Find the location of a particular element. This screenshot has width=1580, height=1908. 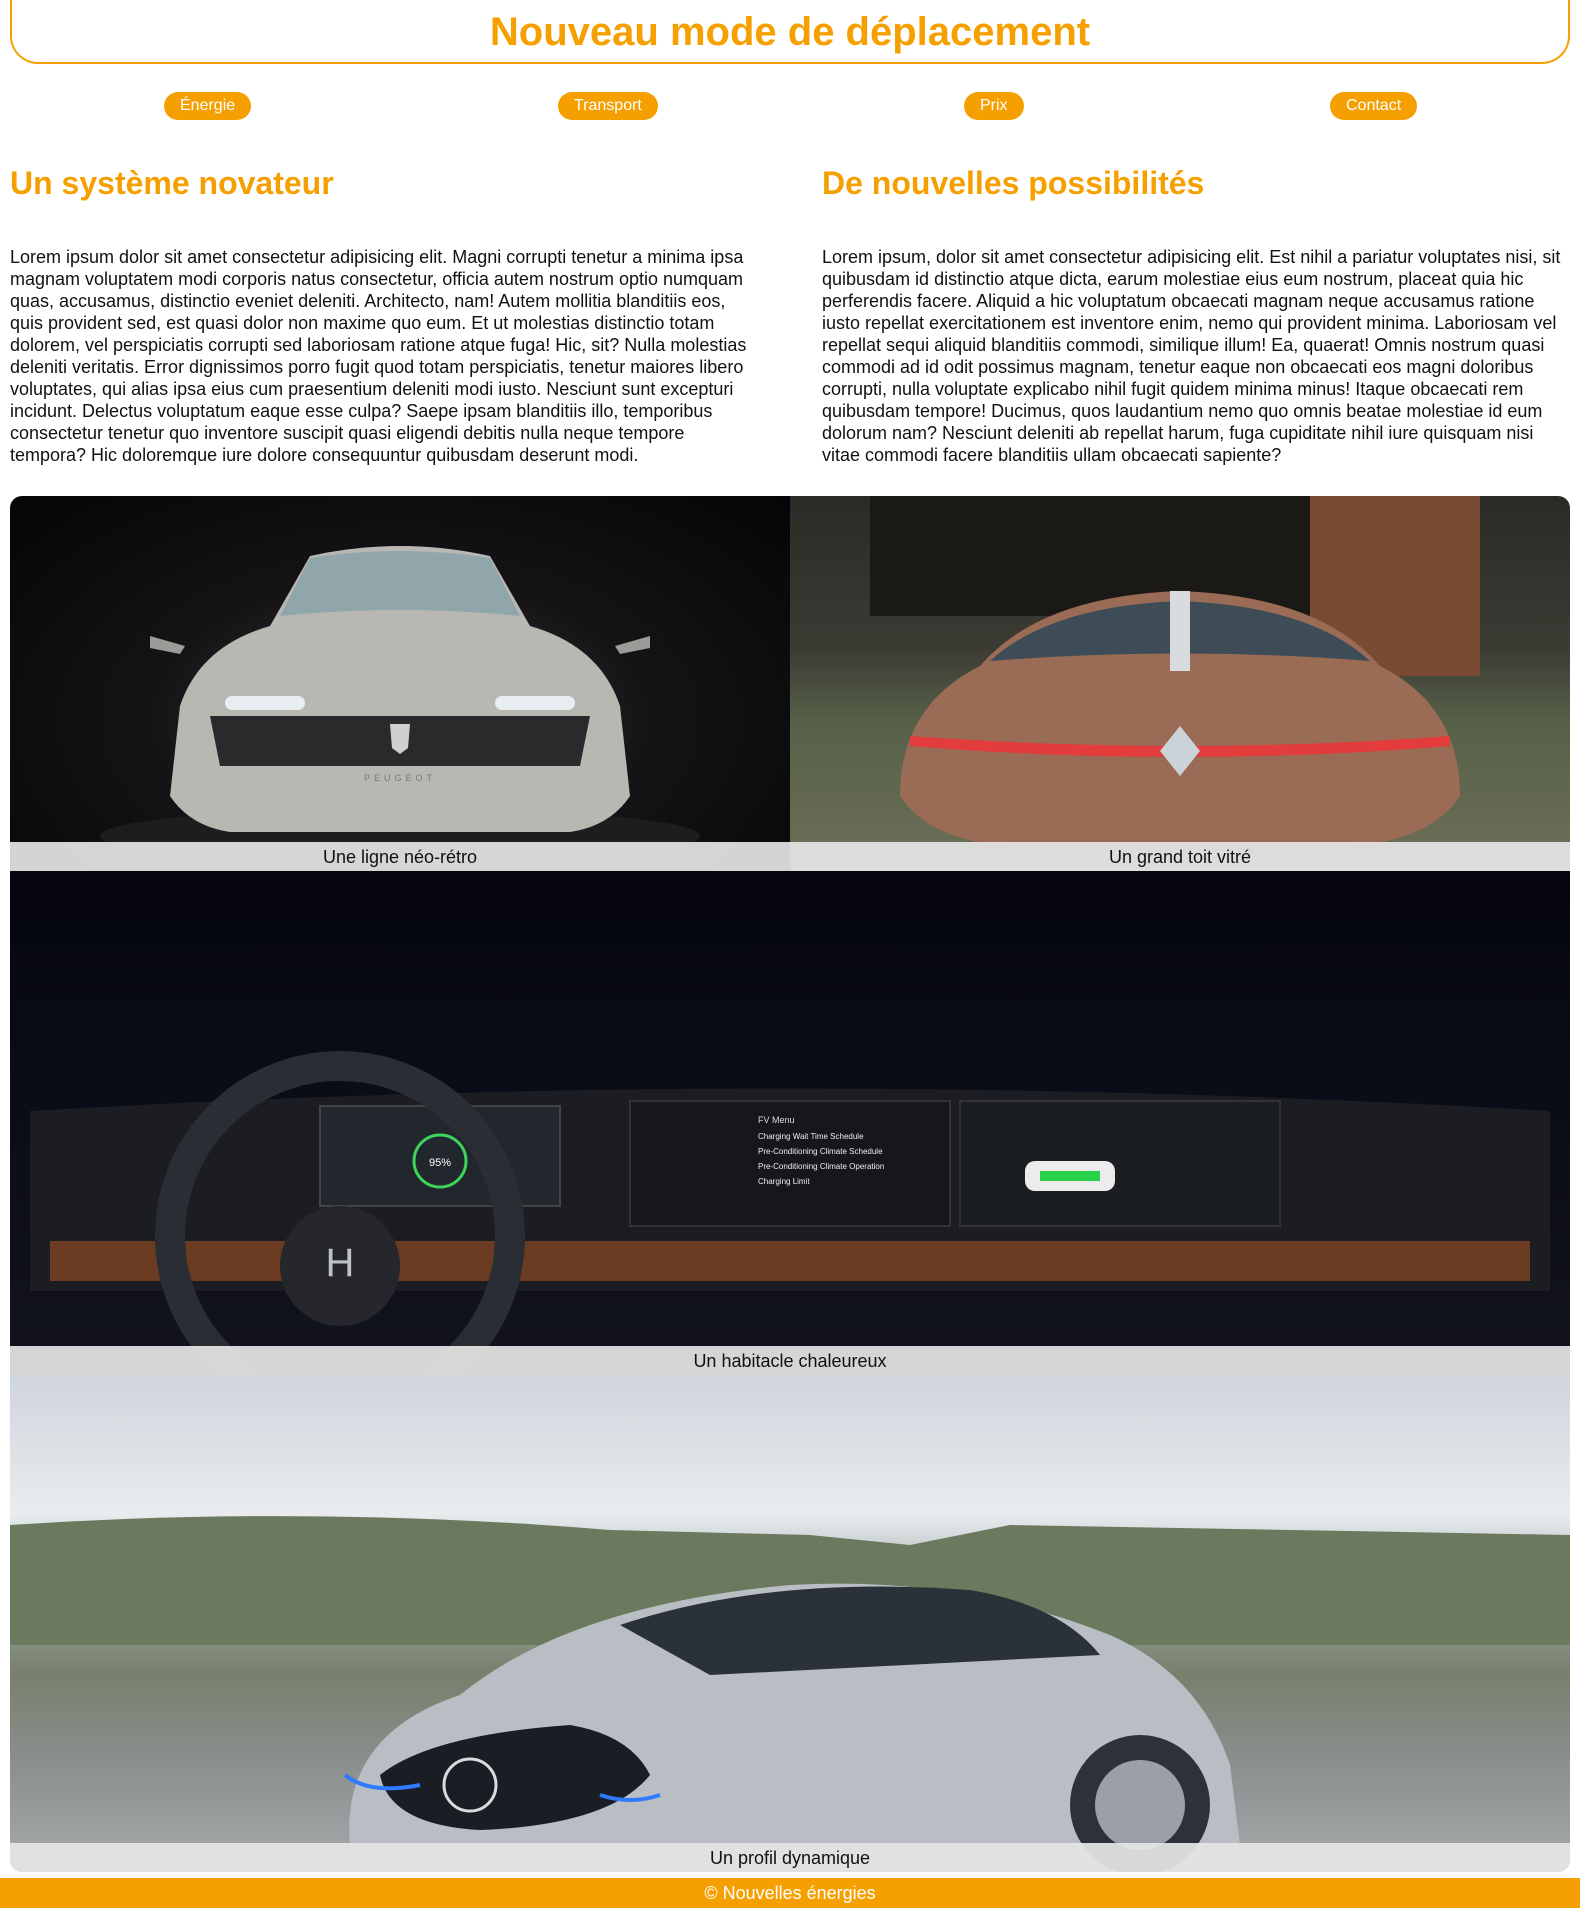

car-front-image: PEUGEOT is located at coordinates (400, 683).